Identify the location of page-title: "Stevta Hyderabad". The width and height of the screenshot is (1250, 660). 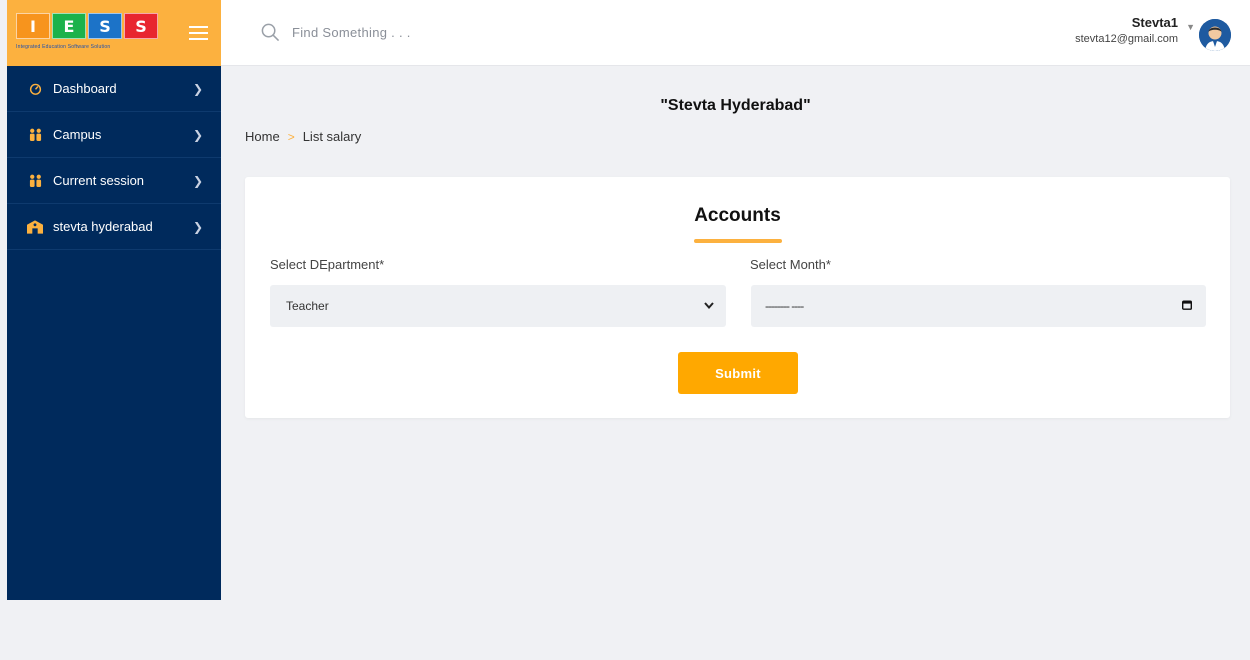
(735, 105).